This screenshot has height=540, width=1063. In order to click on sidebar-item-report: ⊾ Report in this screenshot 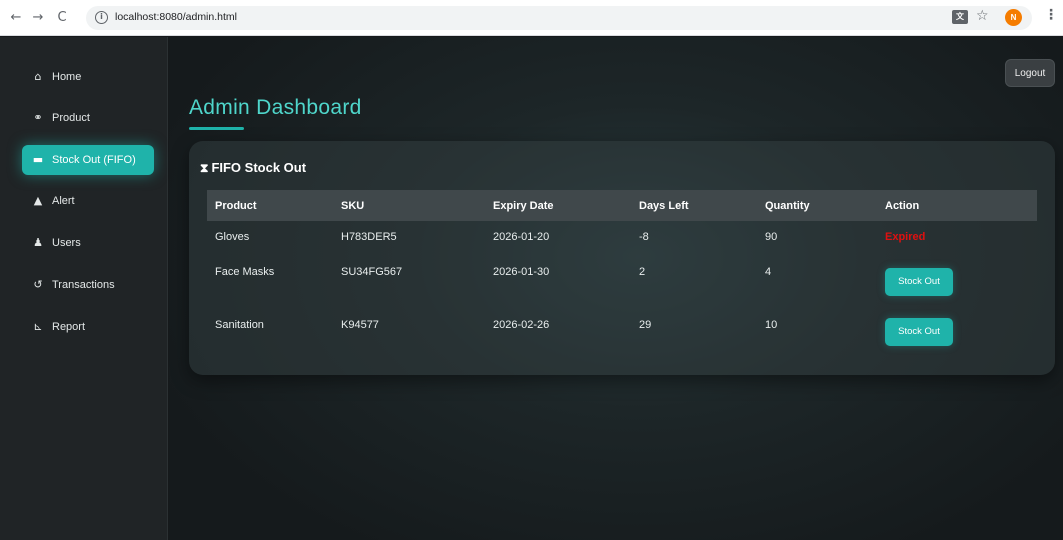, I will do `click(88, 327)`.